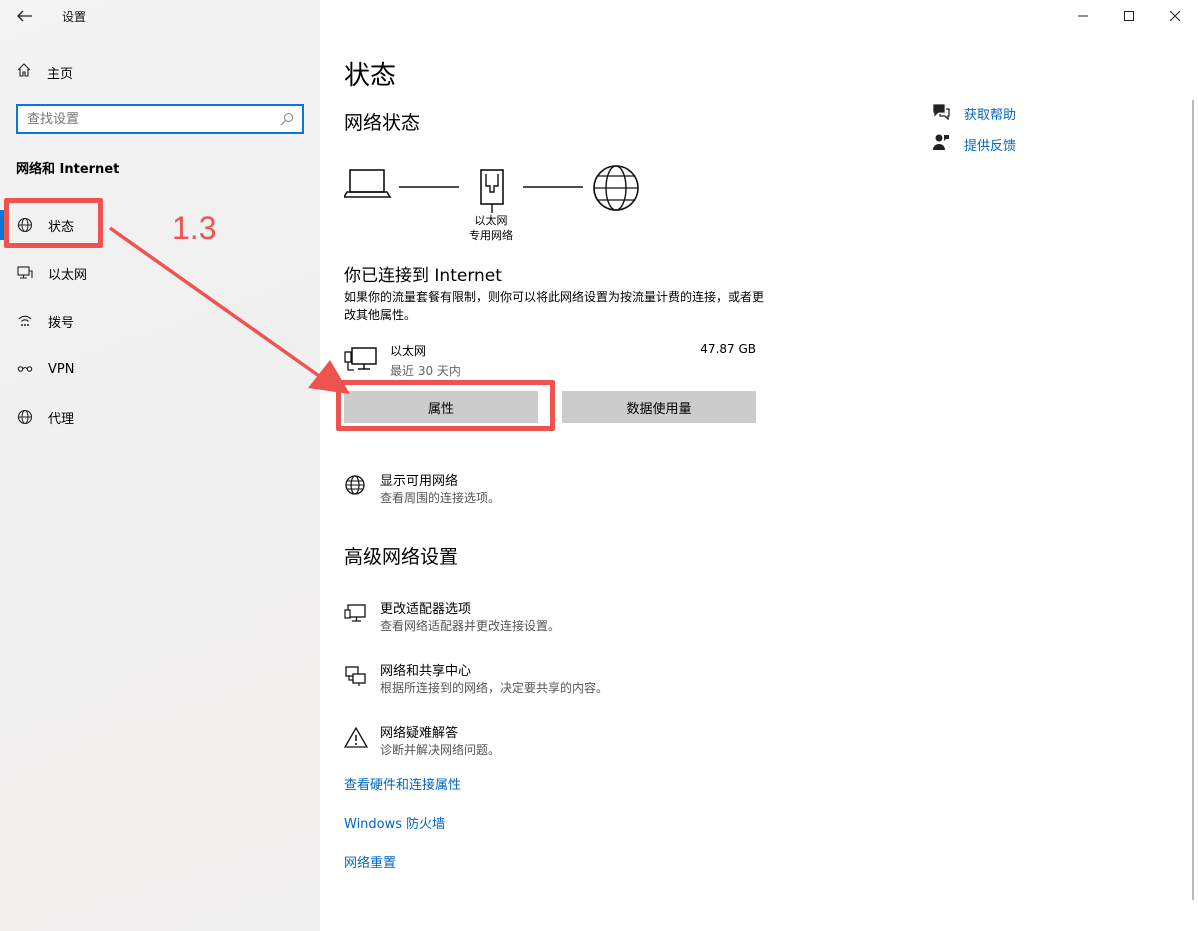 This screenshot has width=1198, height=931. What do you see at coordinates (53, 223) in the screenshot?
I see `annotation-box-status` at bounding box center [53, 223].